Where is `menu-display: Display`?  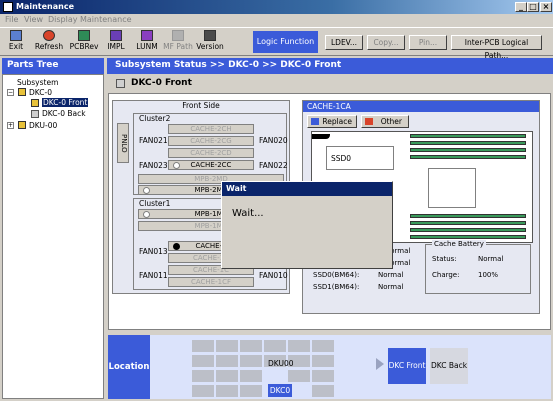 menu-display: Display is located at coordinates (63, 19).